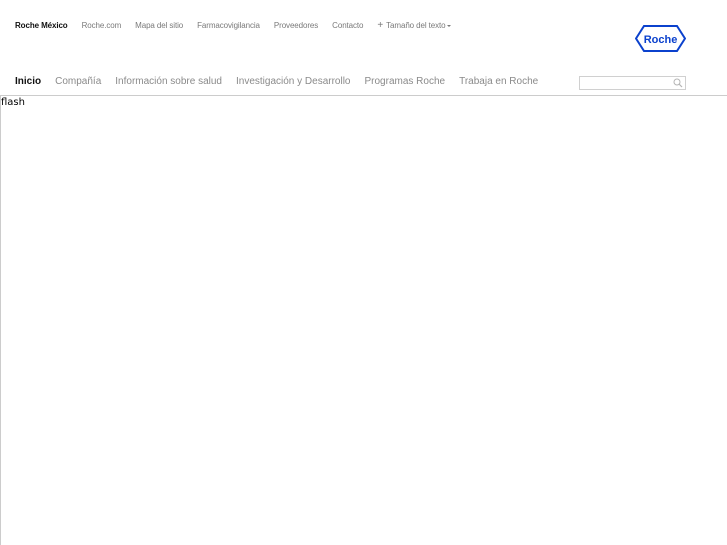 The image size is (727, 545). Describe the element at coordinates (78, 81) in the screenshot. I see `nav-item-compania: Compañía` at that location.